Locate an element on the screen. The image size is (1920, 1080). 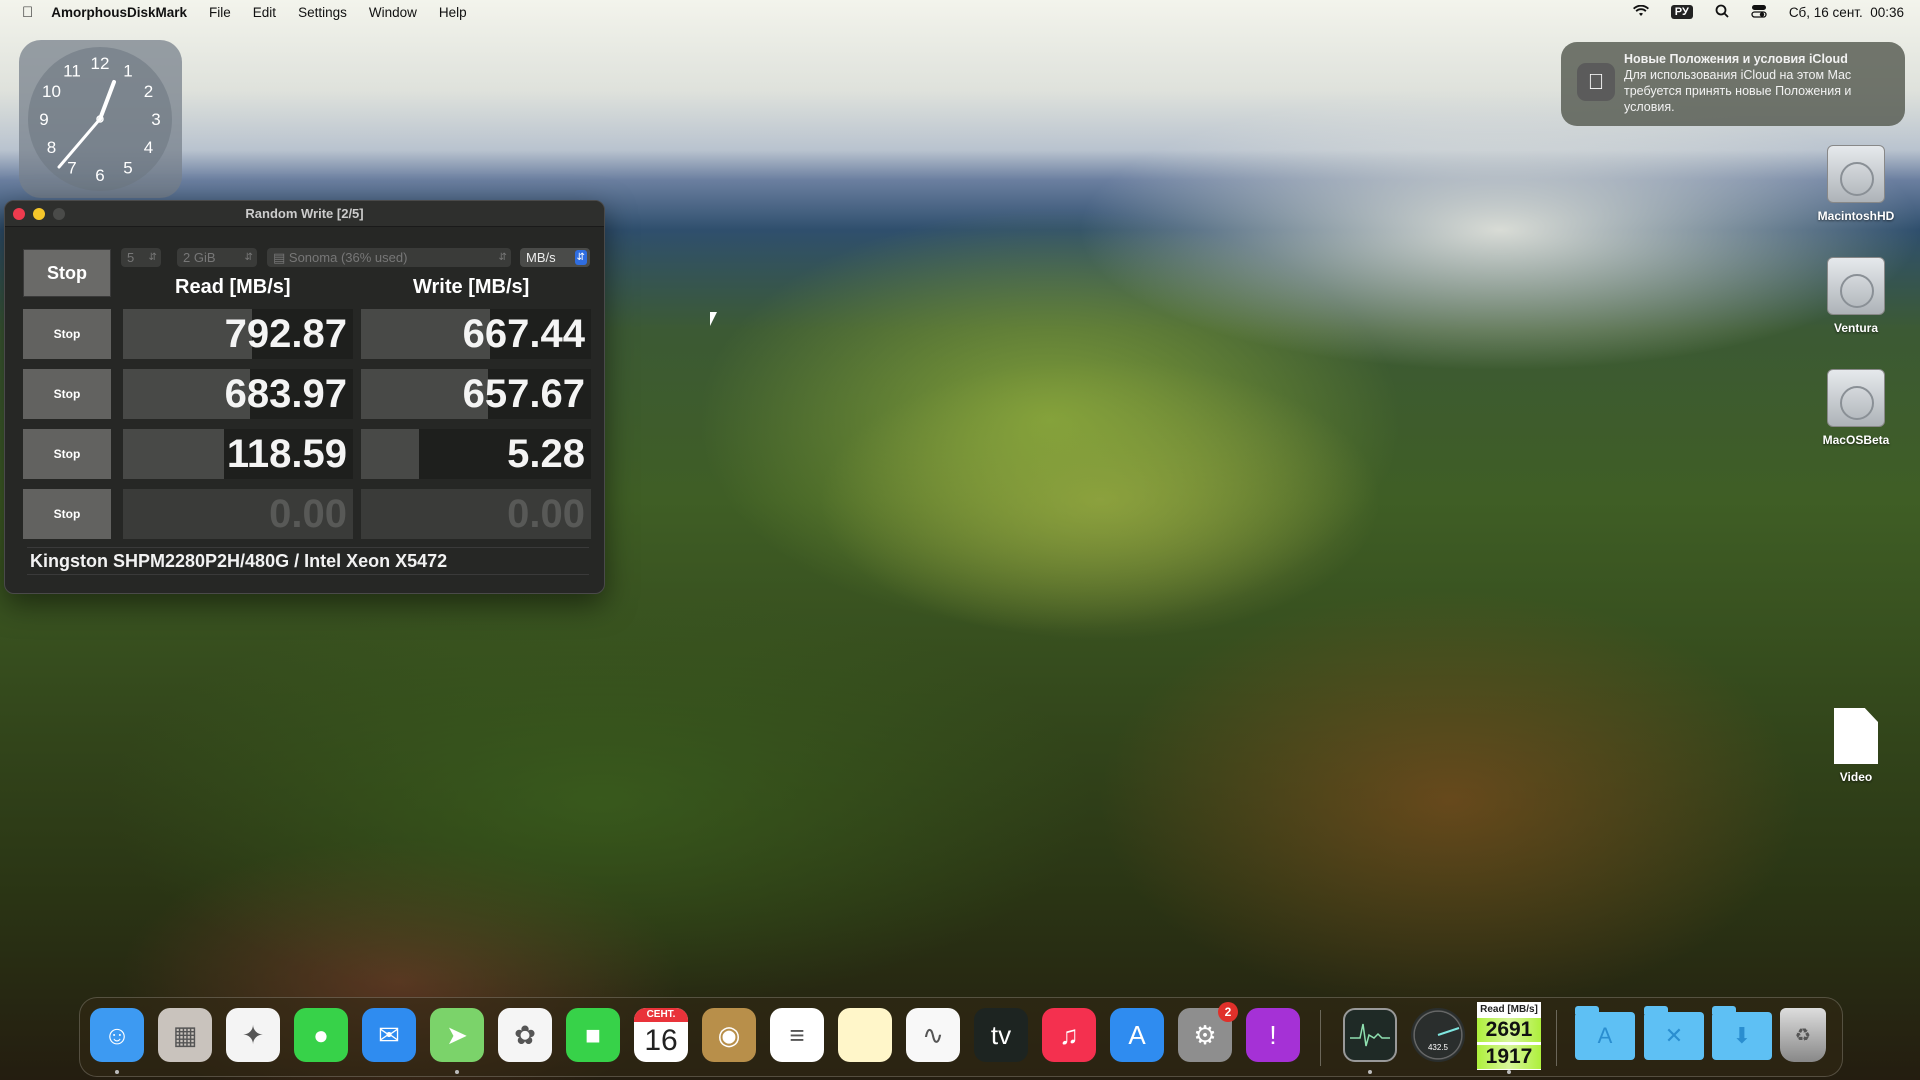
clock-number: 12 is located at coordinates (100, 63).